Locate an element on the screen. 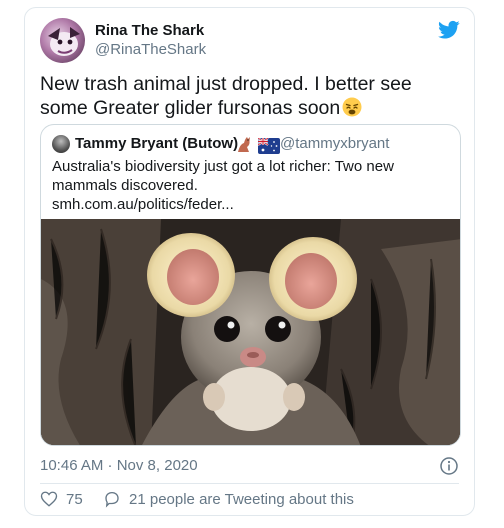 The width and height of the screenshot is (504, 528). tweet-timestamp: 10:46 AM · Nov 8, 2020 is located at coordinates (119, 465).